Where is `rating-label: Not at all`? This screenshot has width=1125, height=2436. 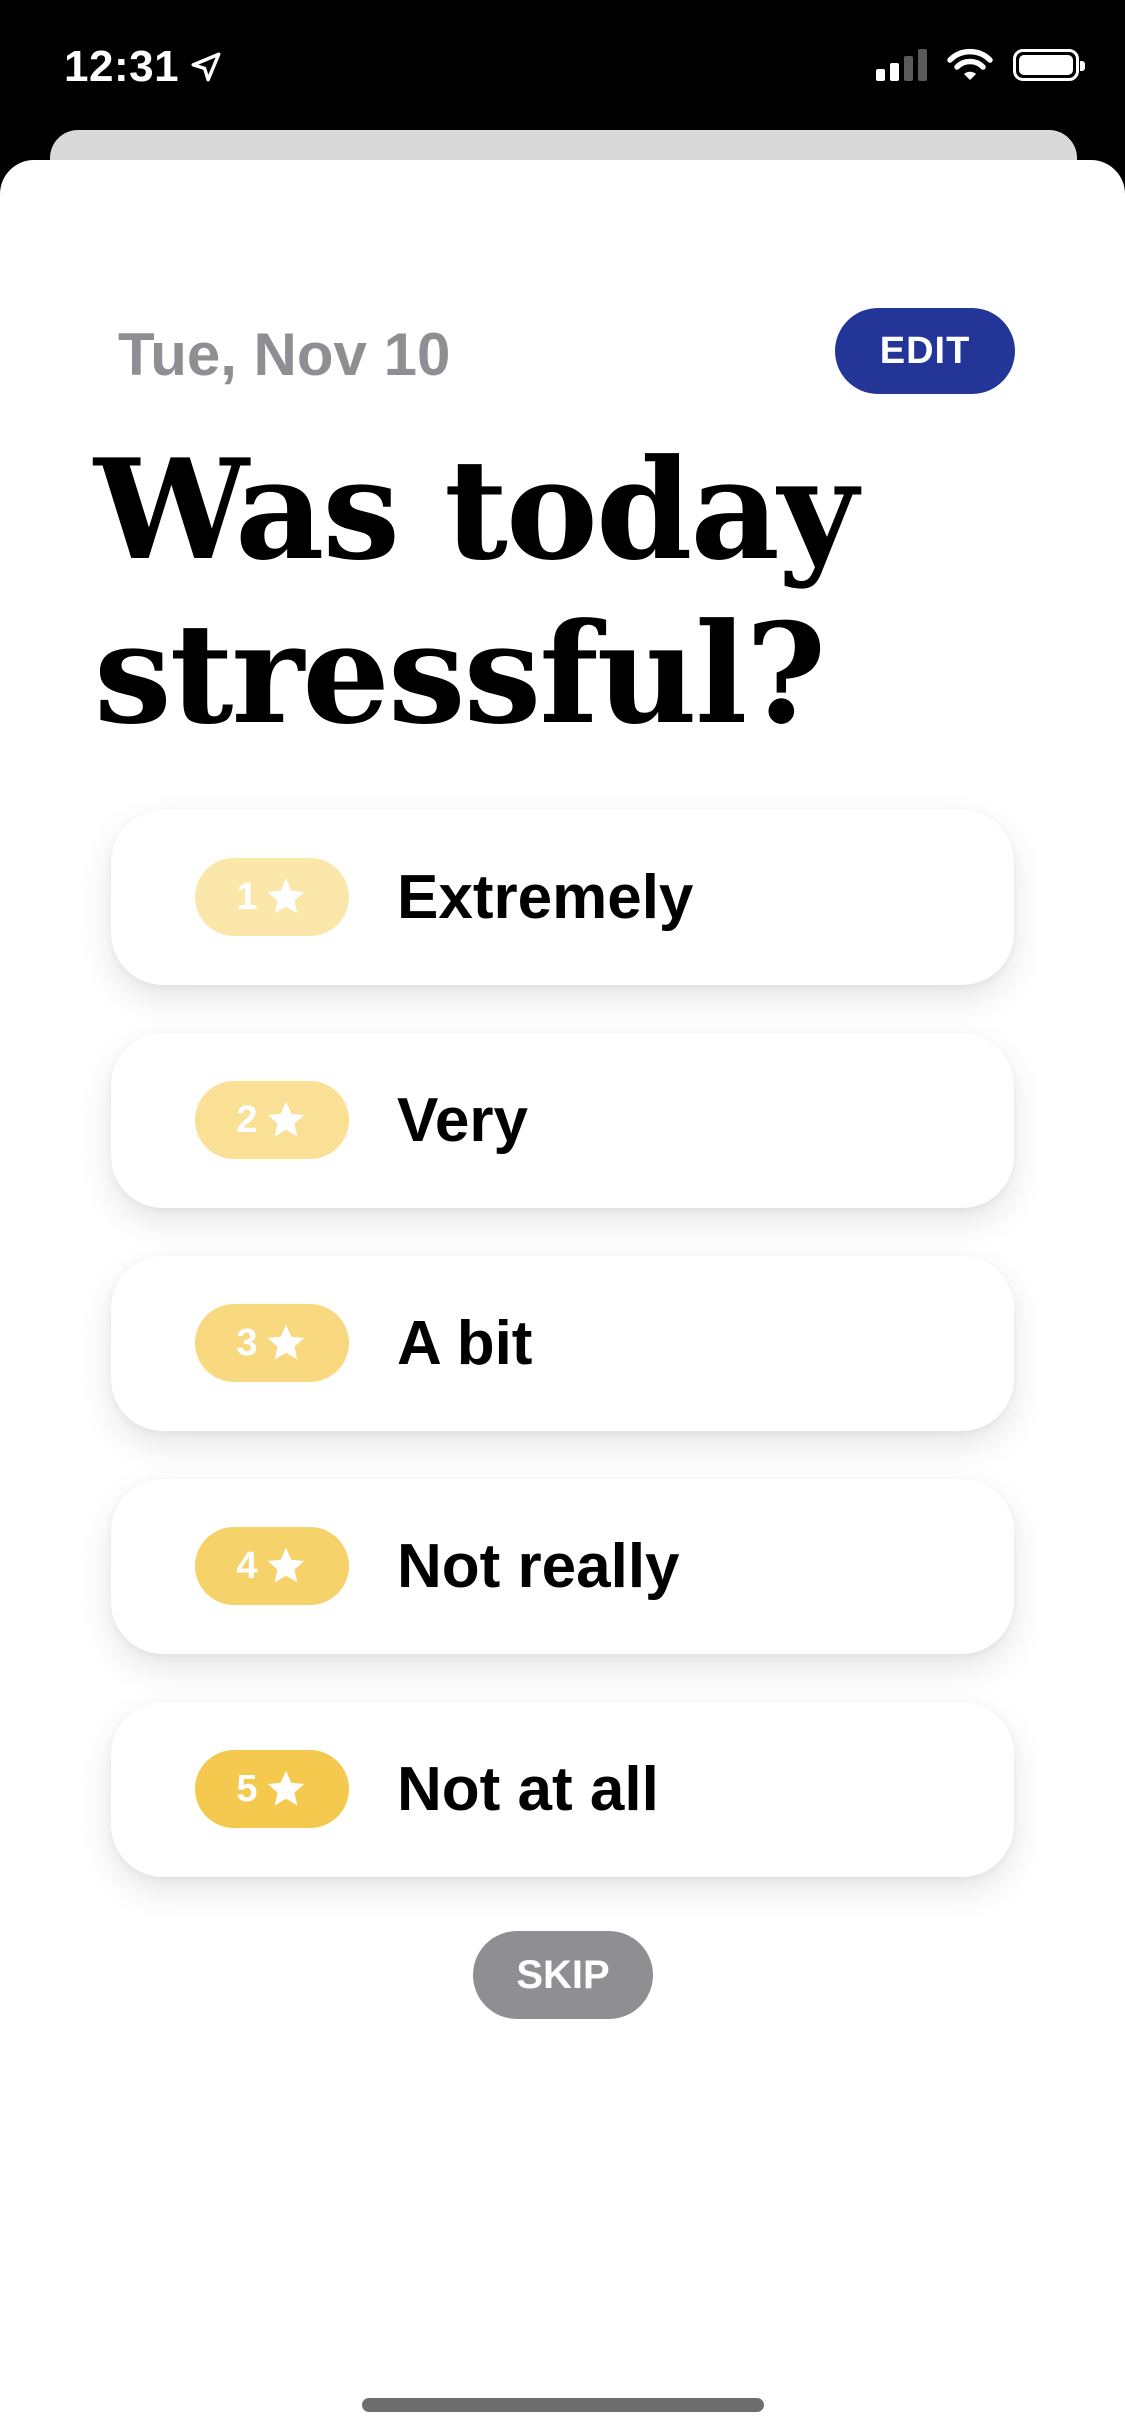
rating-label: Not at all is located at coordinates (528, 1789).